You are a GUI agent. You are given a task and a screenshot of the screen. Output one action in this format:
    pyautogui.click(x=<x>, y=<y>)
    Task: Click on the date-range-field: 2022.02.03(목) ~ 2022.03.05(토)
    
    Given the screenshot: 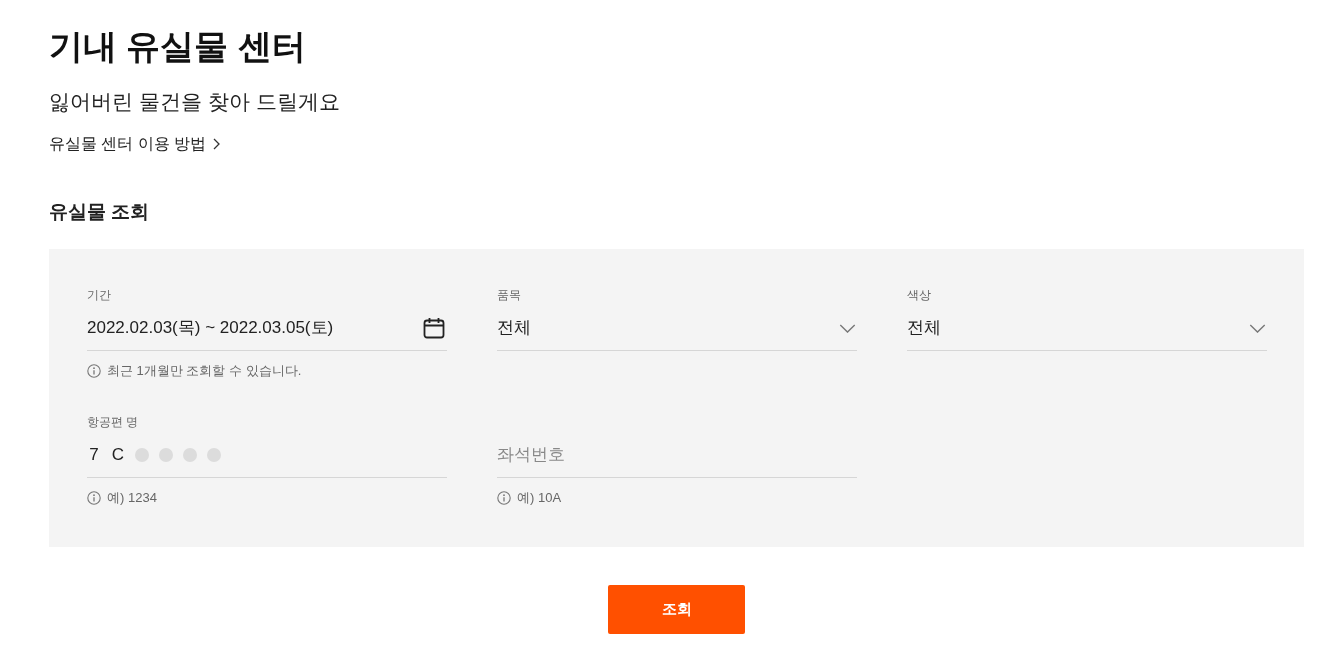 What is the action you would take?
    pyautogui.click(x=267, y=330)
    